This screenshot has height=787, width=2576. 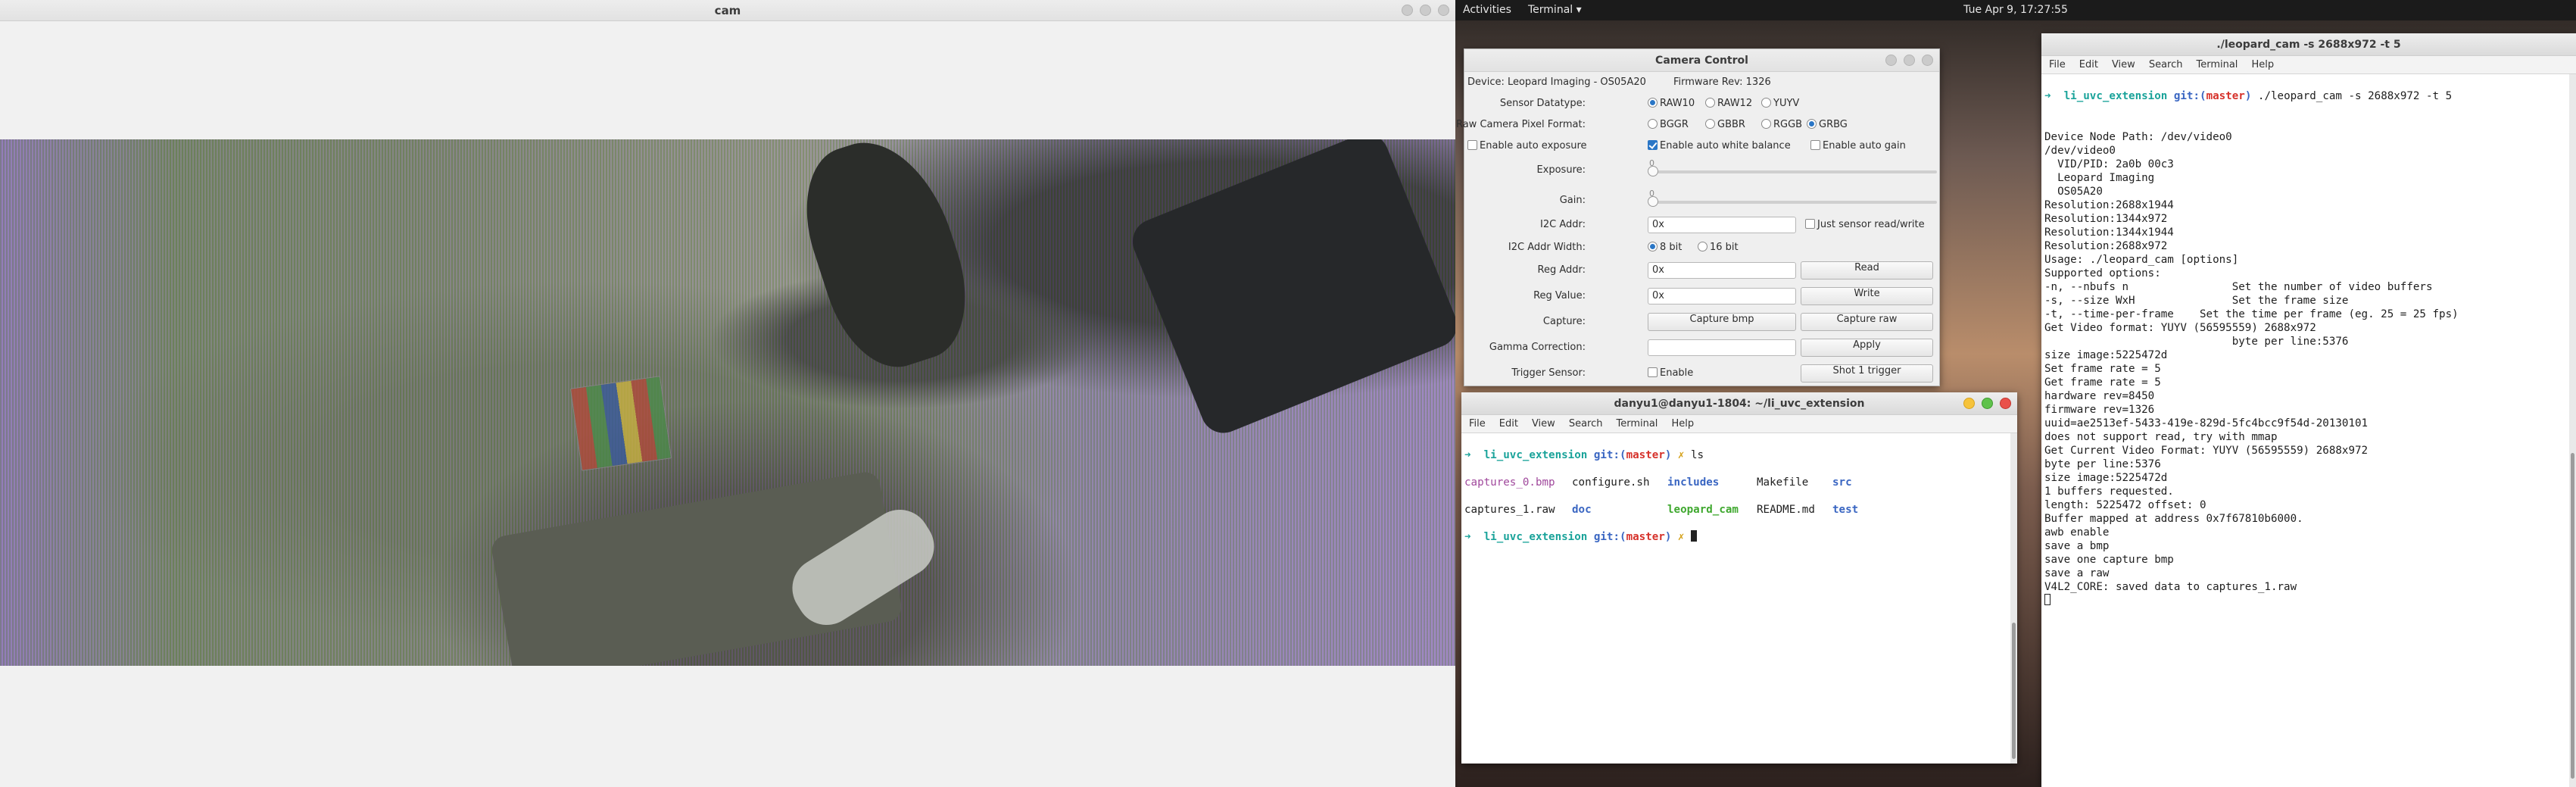 I want to click on radio-bggr: BGGR, so click(x=1668, y=124).